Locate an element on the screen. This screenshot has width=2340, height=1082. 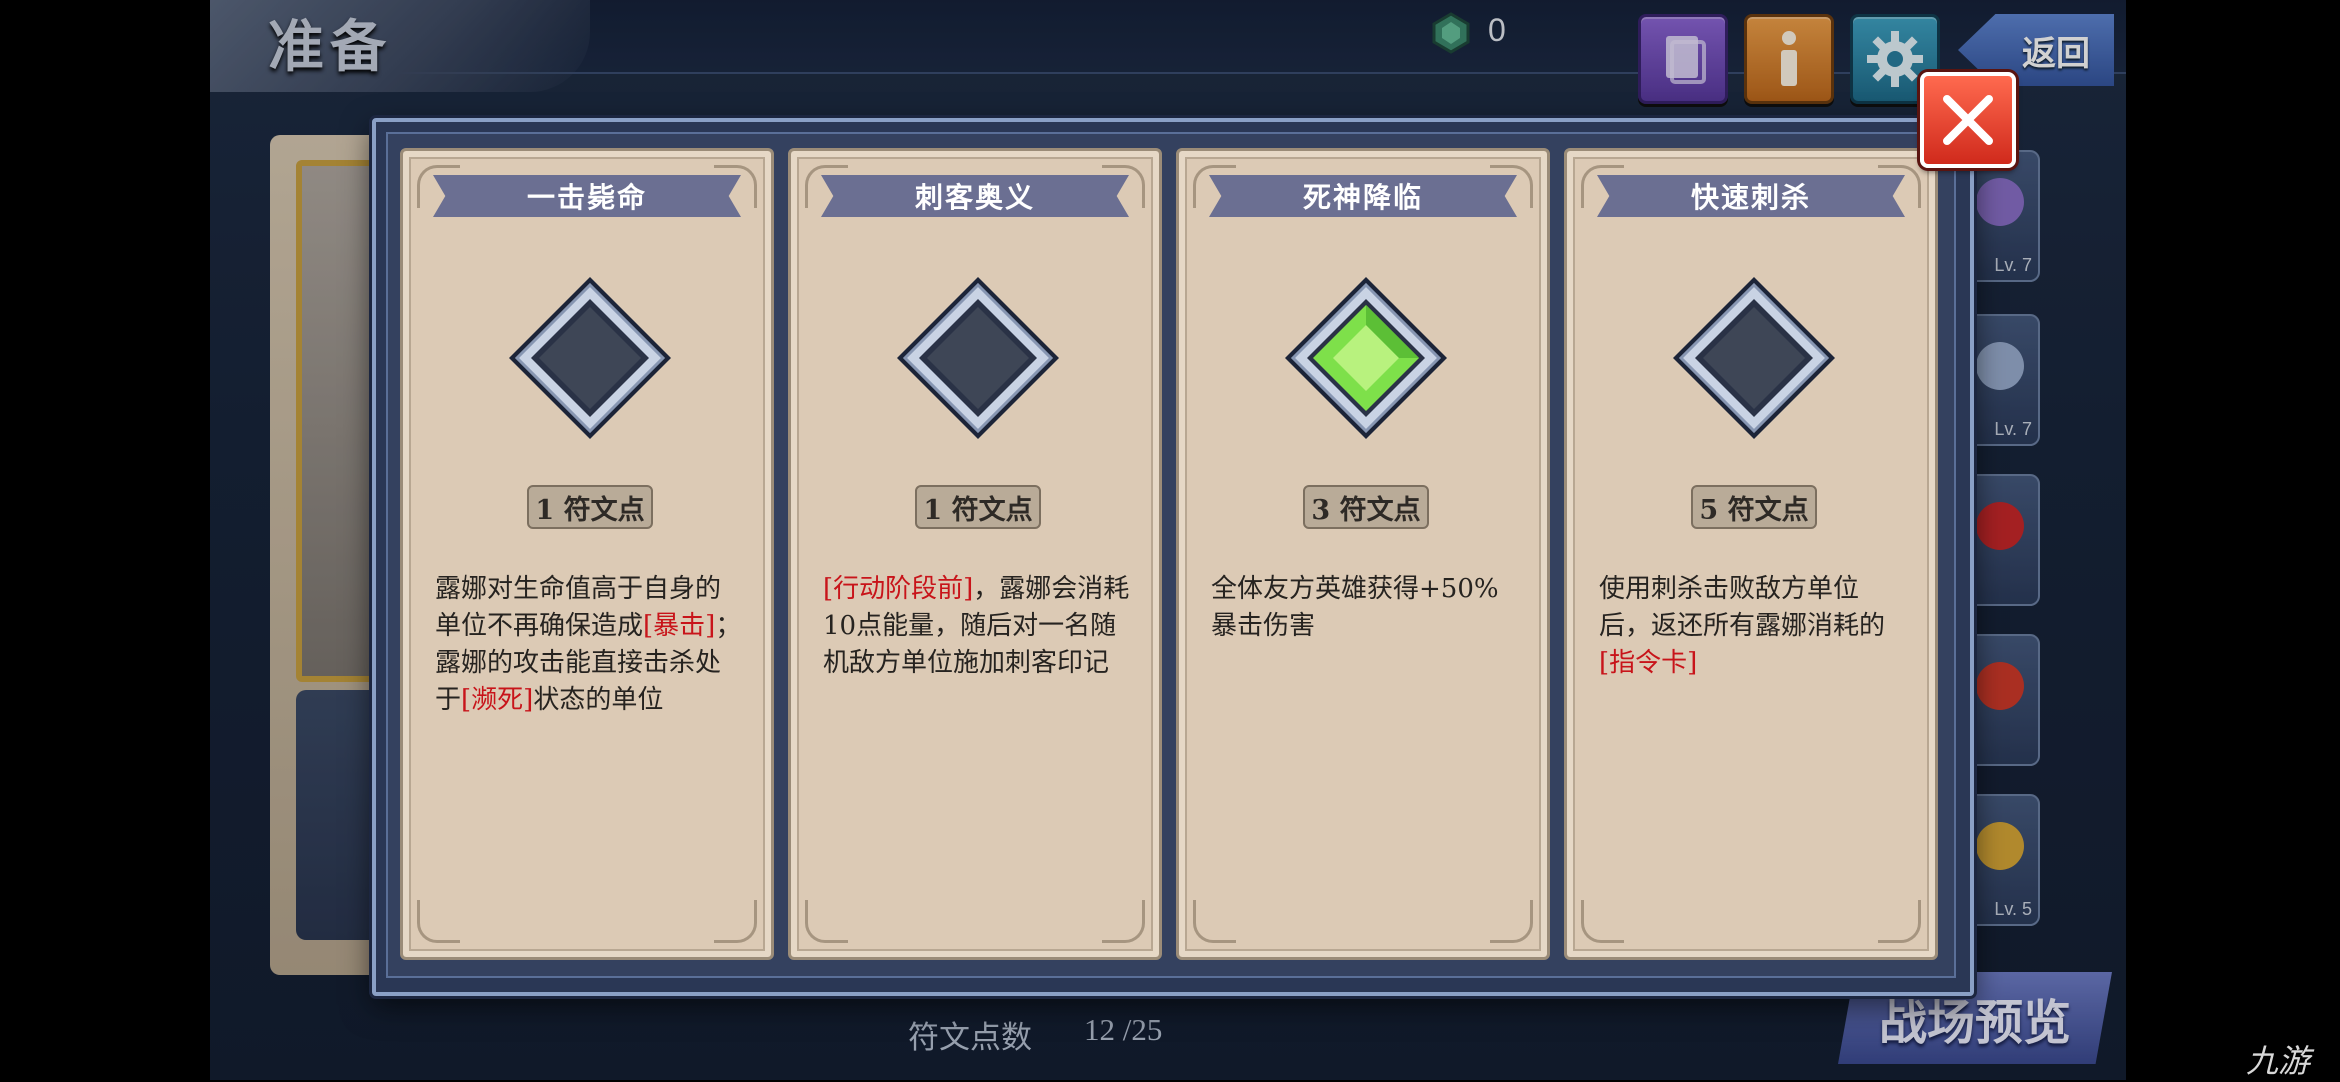
rune-title-banner: 死神降临 is located at coordinates (1363, 196).